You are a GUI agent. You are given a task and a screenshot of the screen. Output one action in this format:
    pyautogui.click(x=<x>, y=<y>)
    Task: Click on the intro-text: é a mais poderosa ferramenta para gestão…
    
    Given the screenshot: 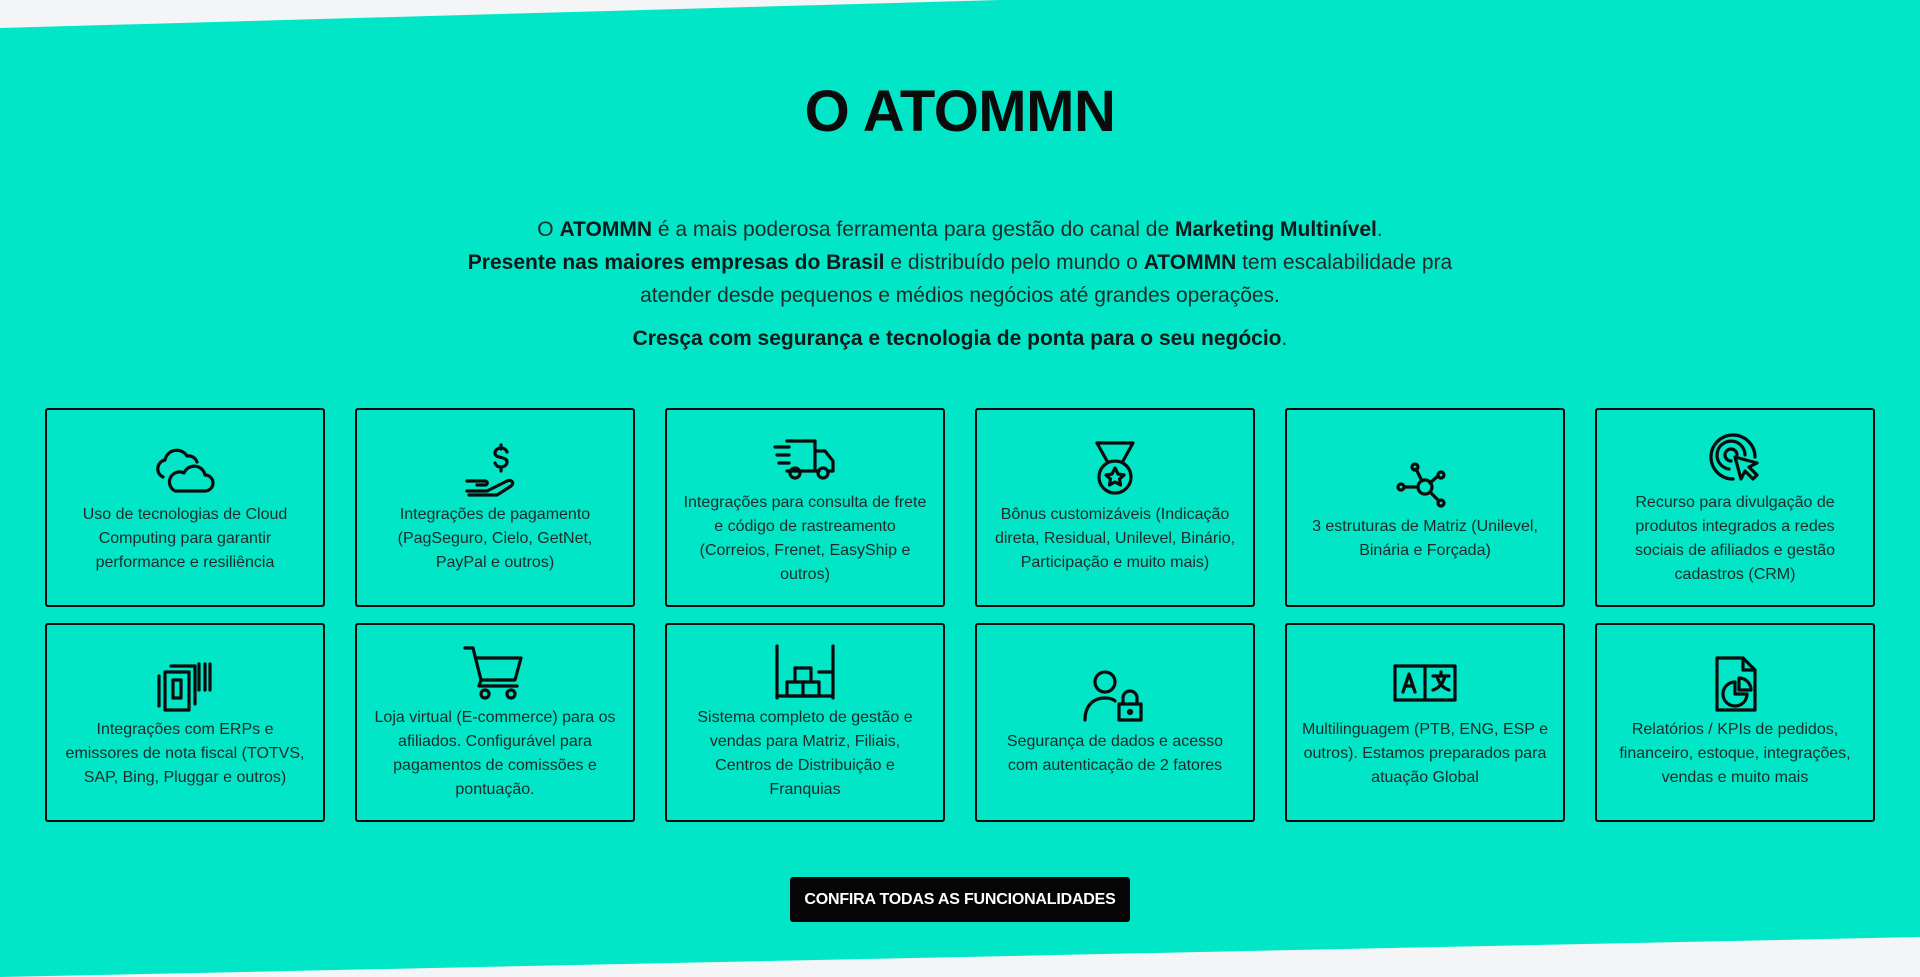 What is the action you would take?
    pyautogui.click(x=913, y=229)
    